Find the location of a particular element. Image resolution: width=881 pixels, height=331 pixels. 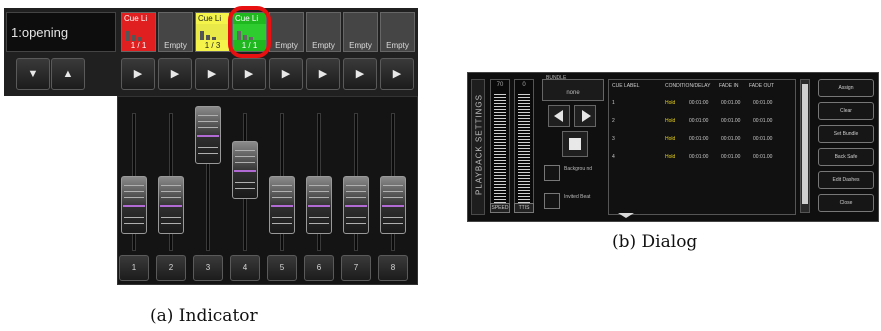

column-header: CUE LABEL is located at coordinates (626, 86).